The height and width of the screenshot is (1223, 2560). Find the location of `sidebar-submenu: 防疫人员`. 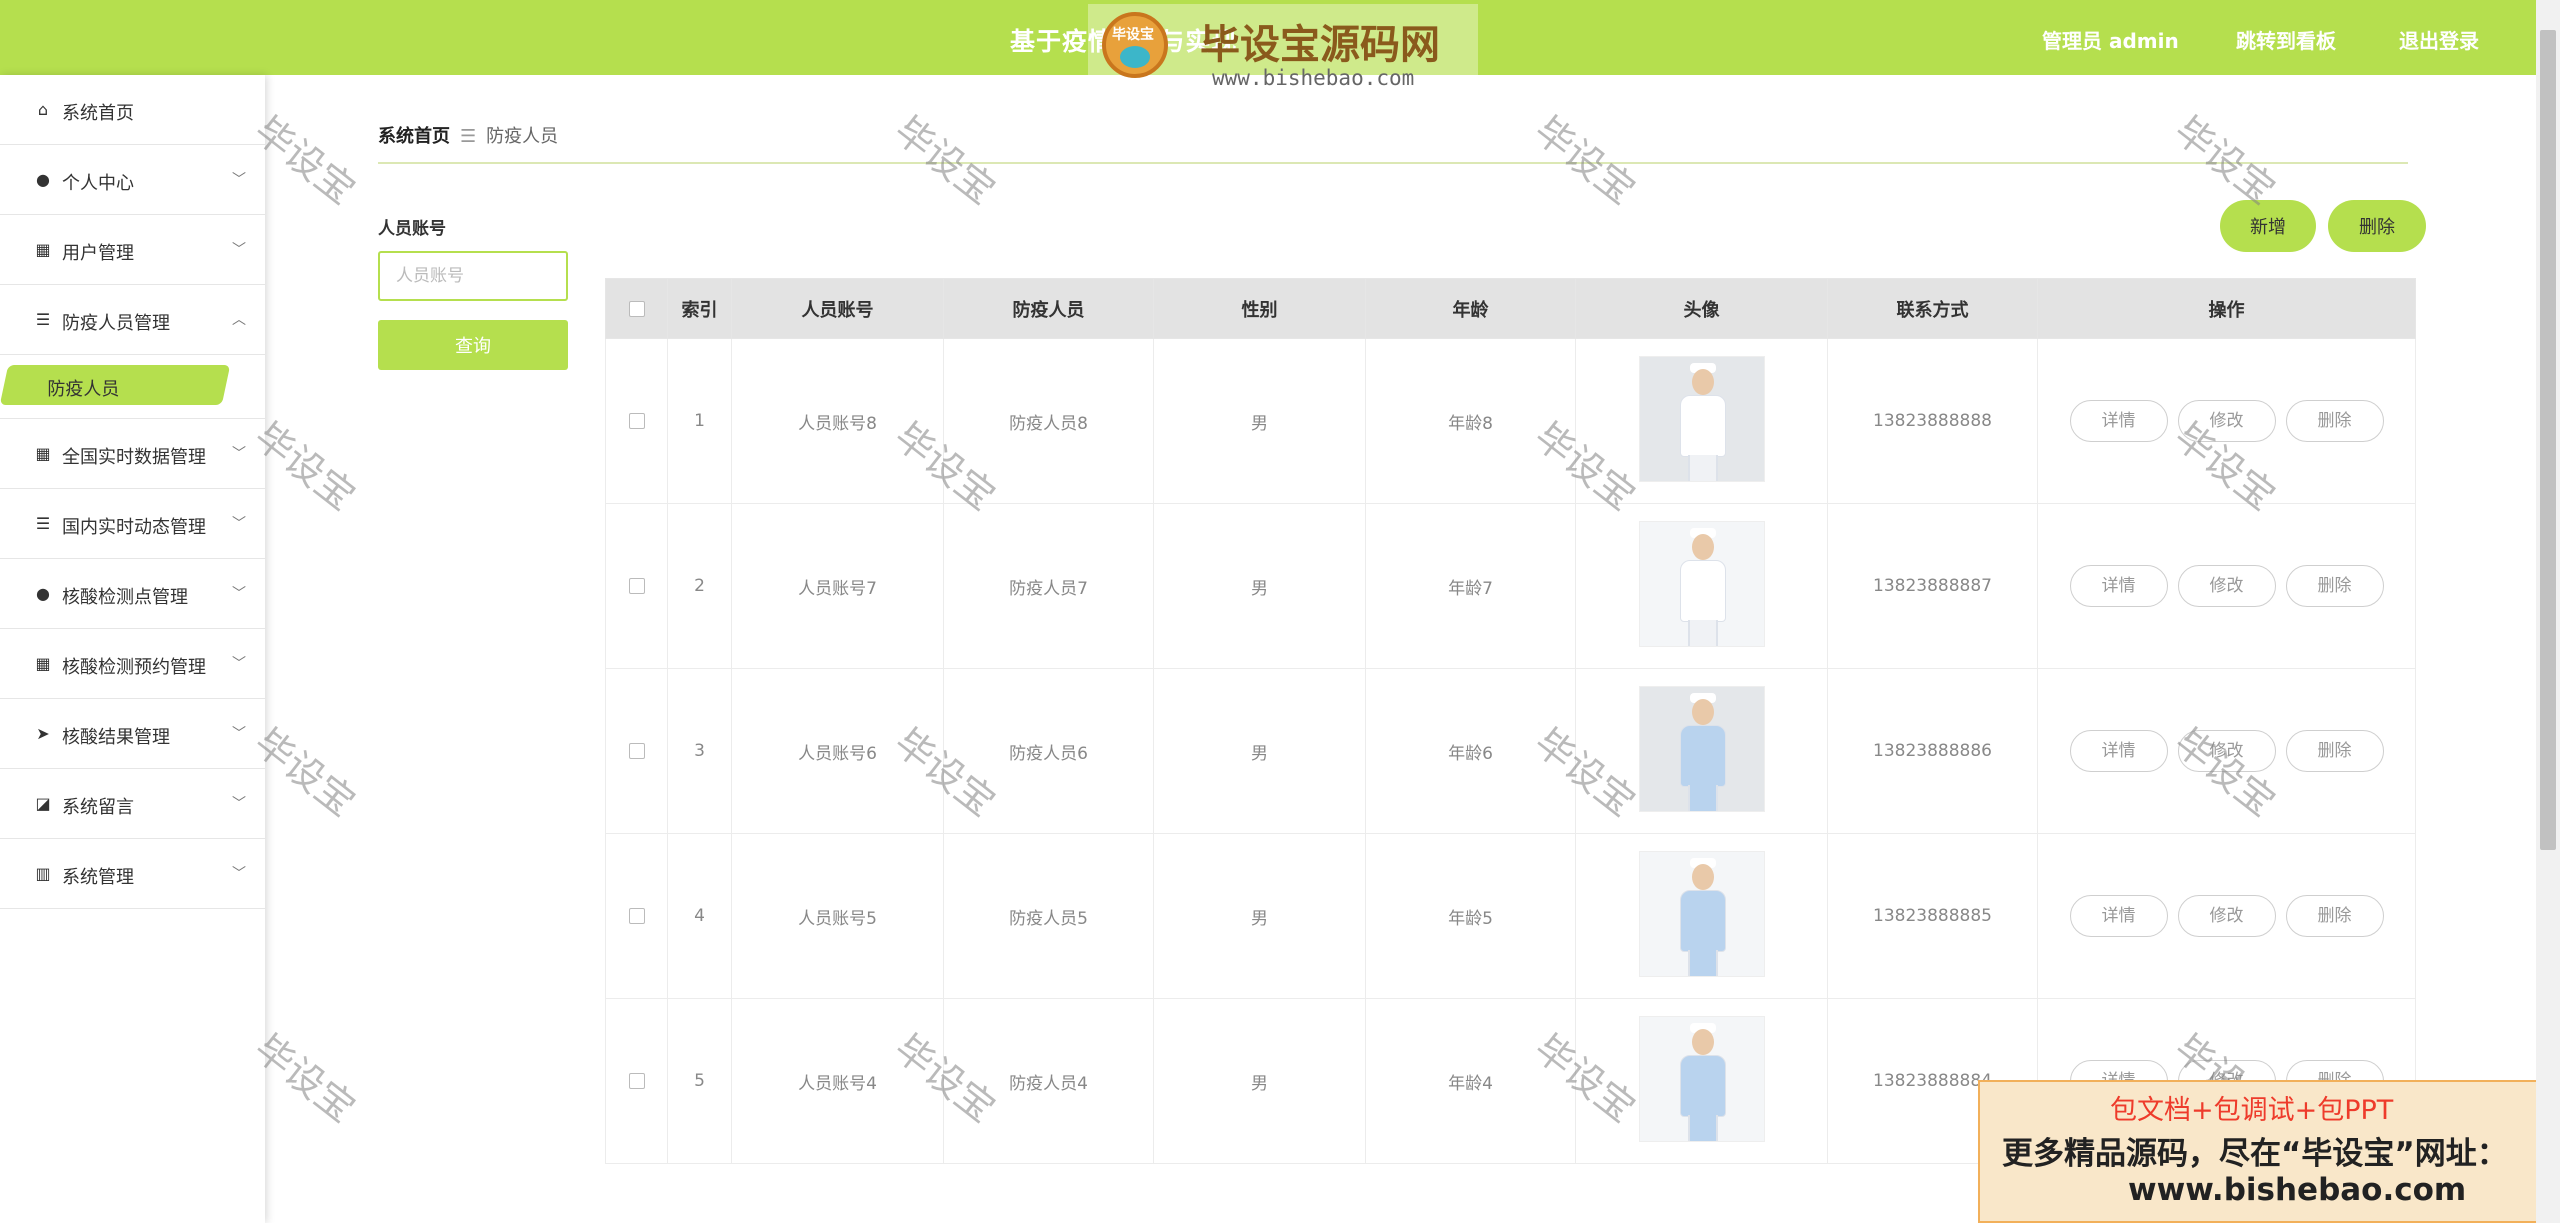

sidebar-submenu: 防疫人员 is located at coordinates (132, 387).